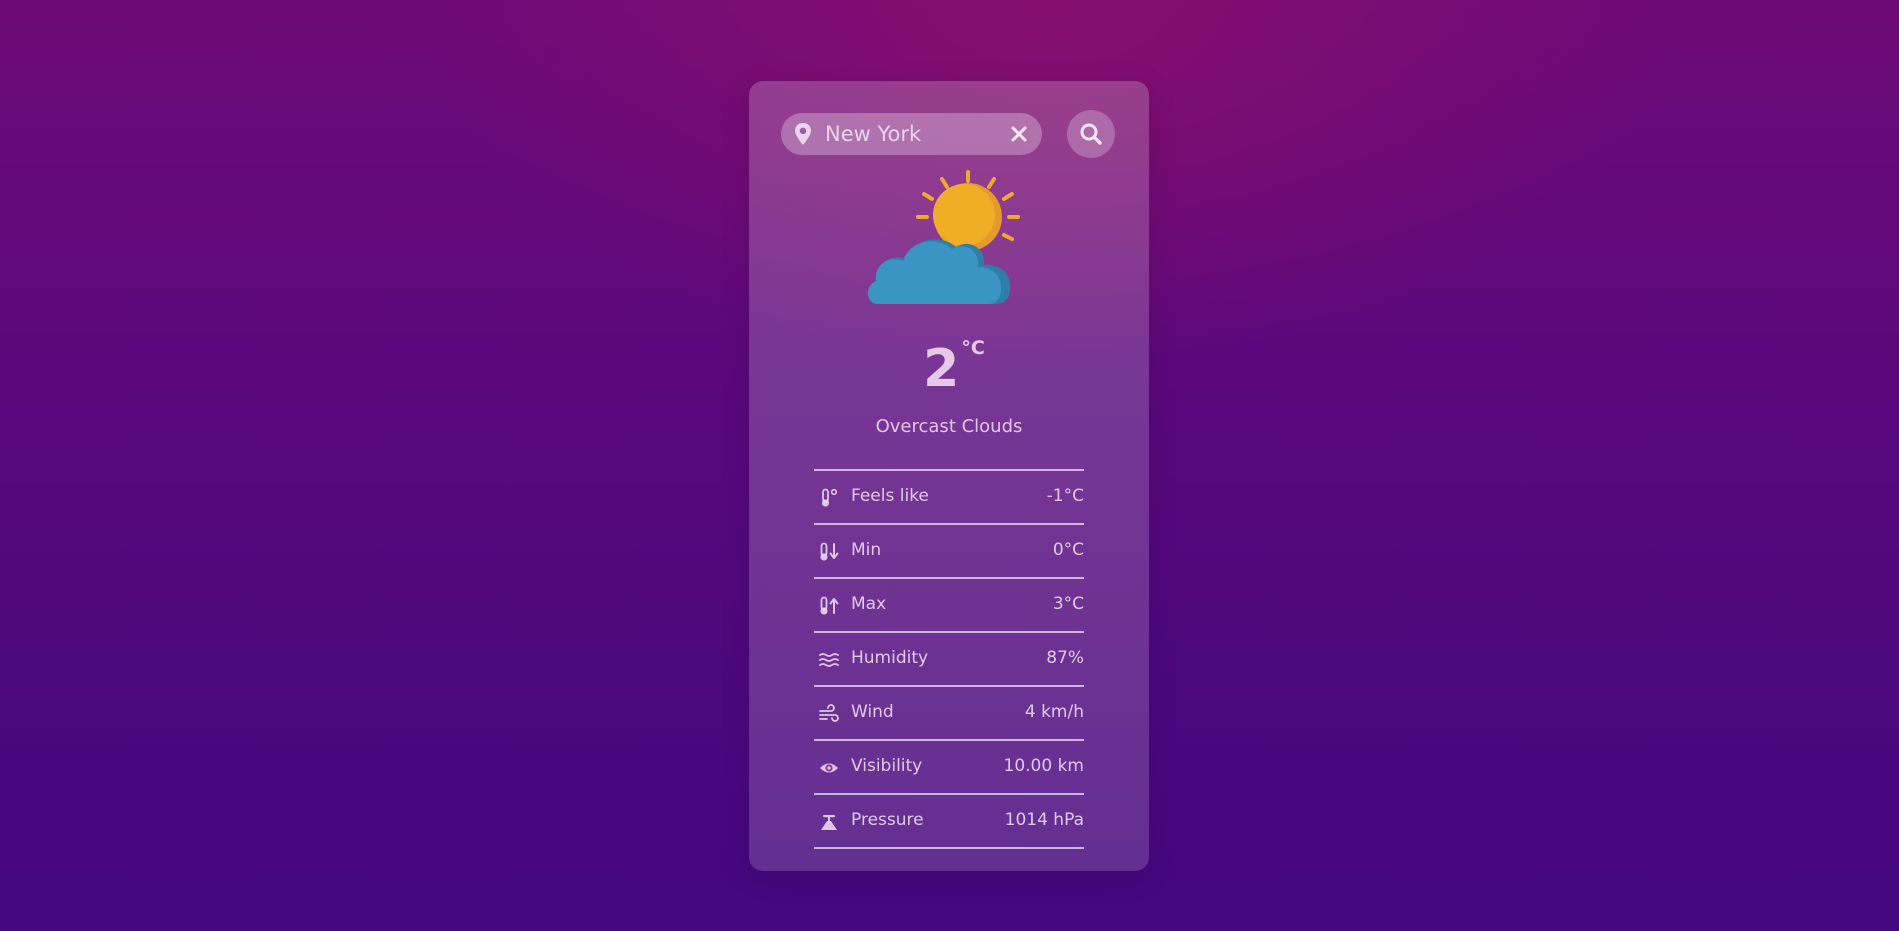 Image resolution: width=1899 pixels, height=931 pixels. Describe the element at coordinates (941, 369) in the screenshot. I see `temperature-value: 2` at that location.